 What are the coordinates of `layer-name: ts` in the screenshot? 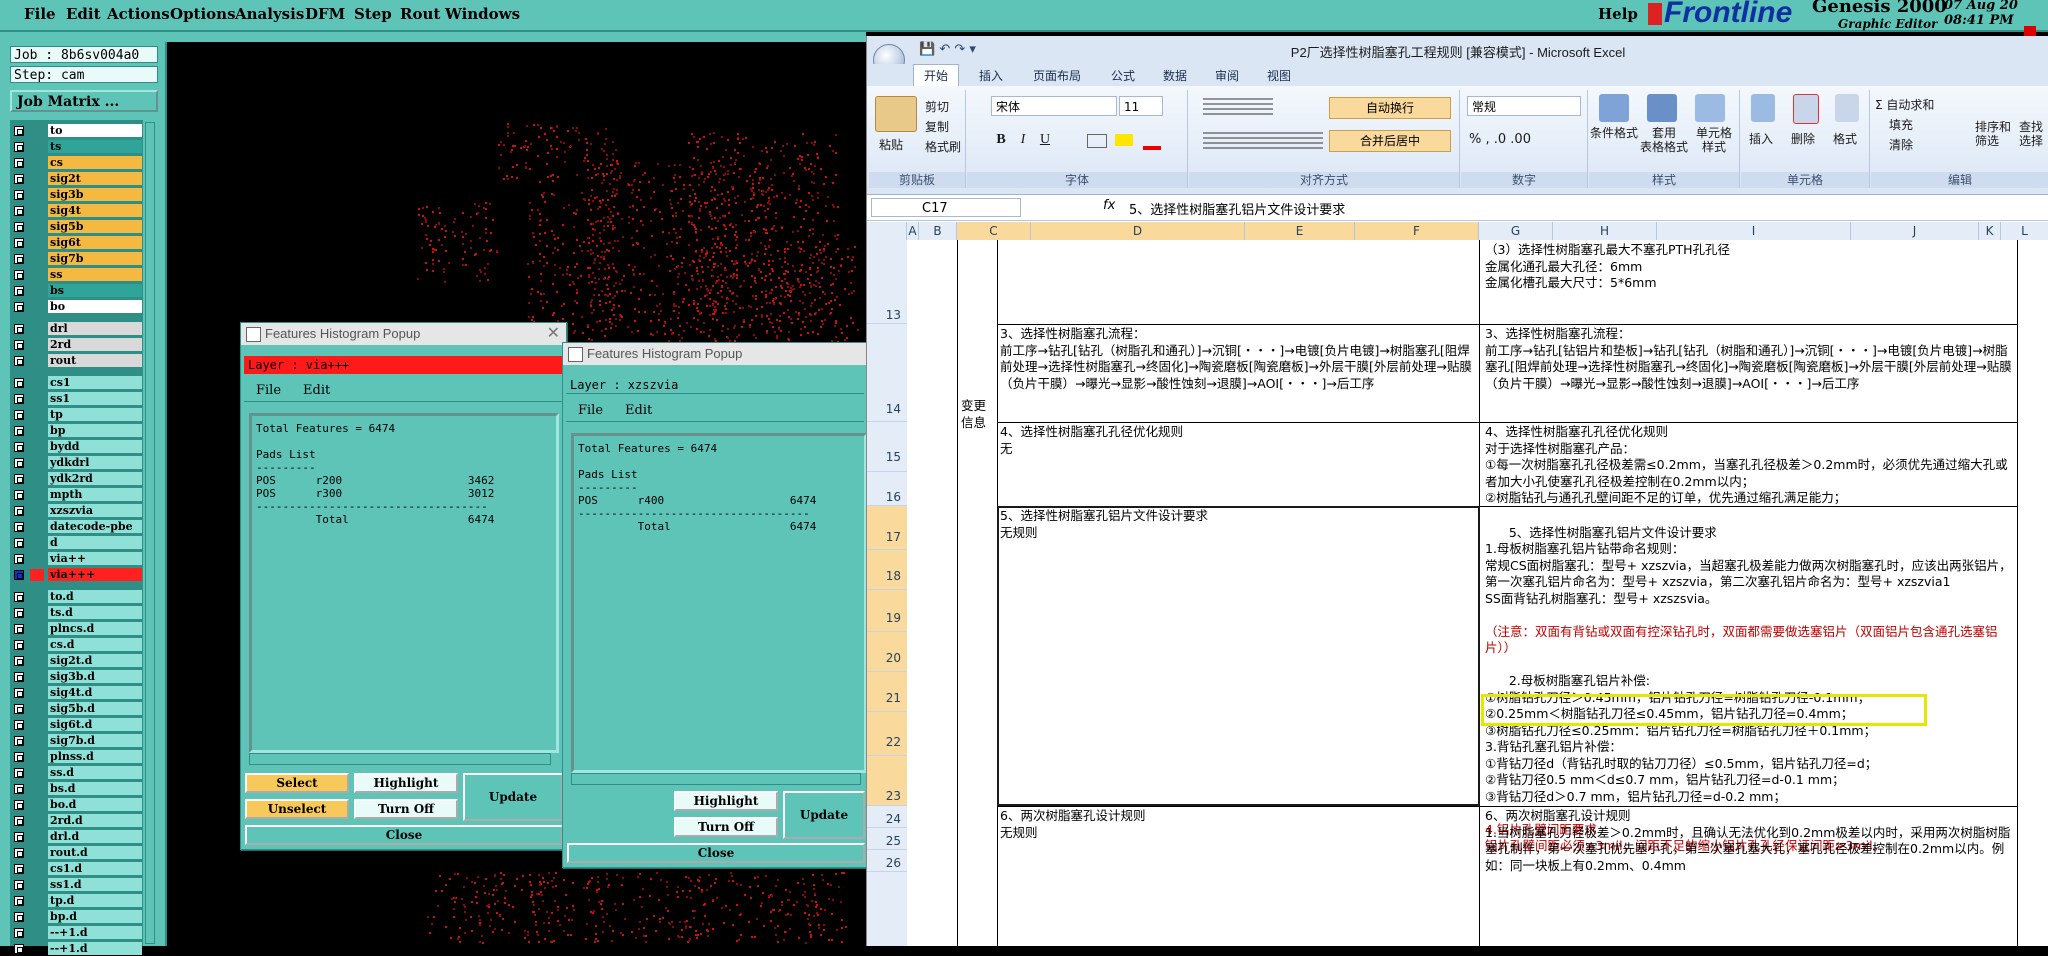 It's located at (95, 146).